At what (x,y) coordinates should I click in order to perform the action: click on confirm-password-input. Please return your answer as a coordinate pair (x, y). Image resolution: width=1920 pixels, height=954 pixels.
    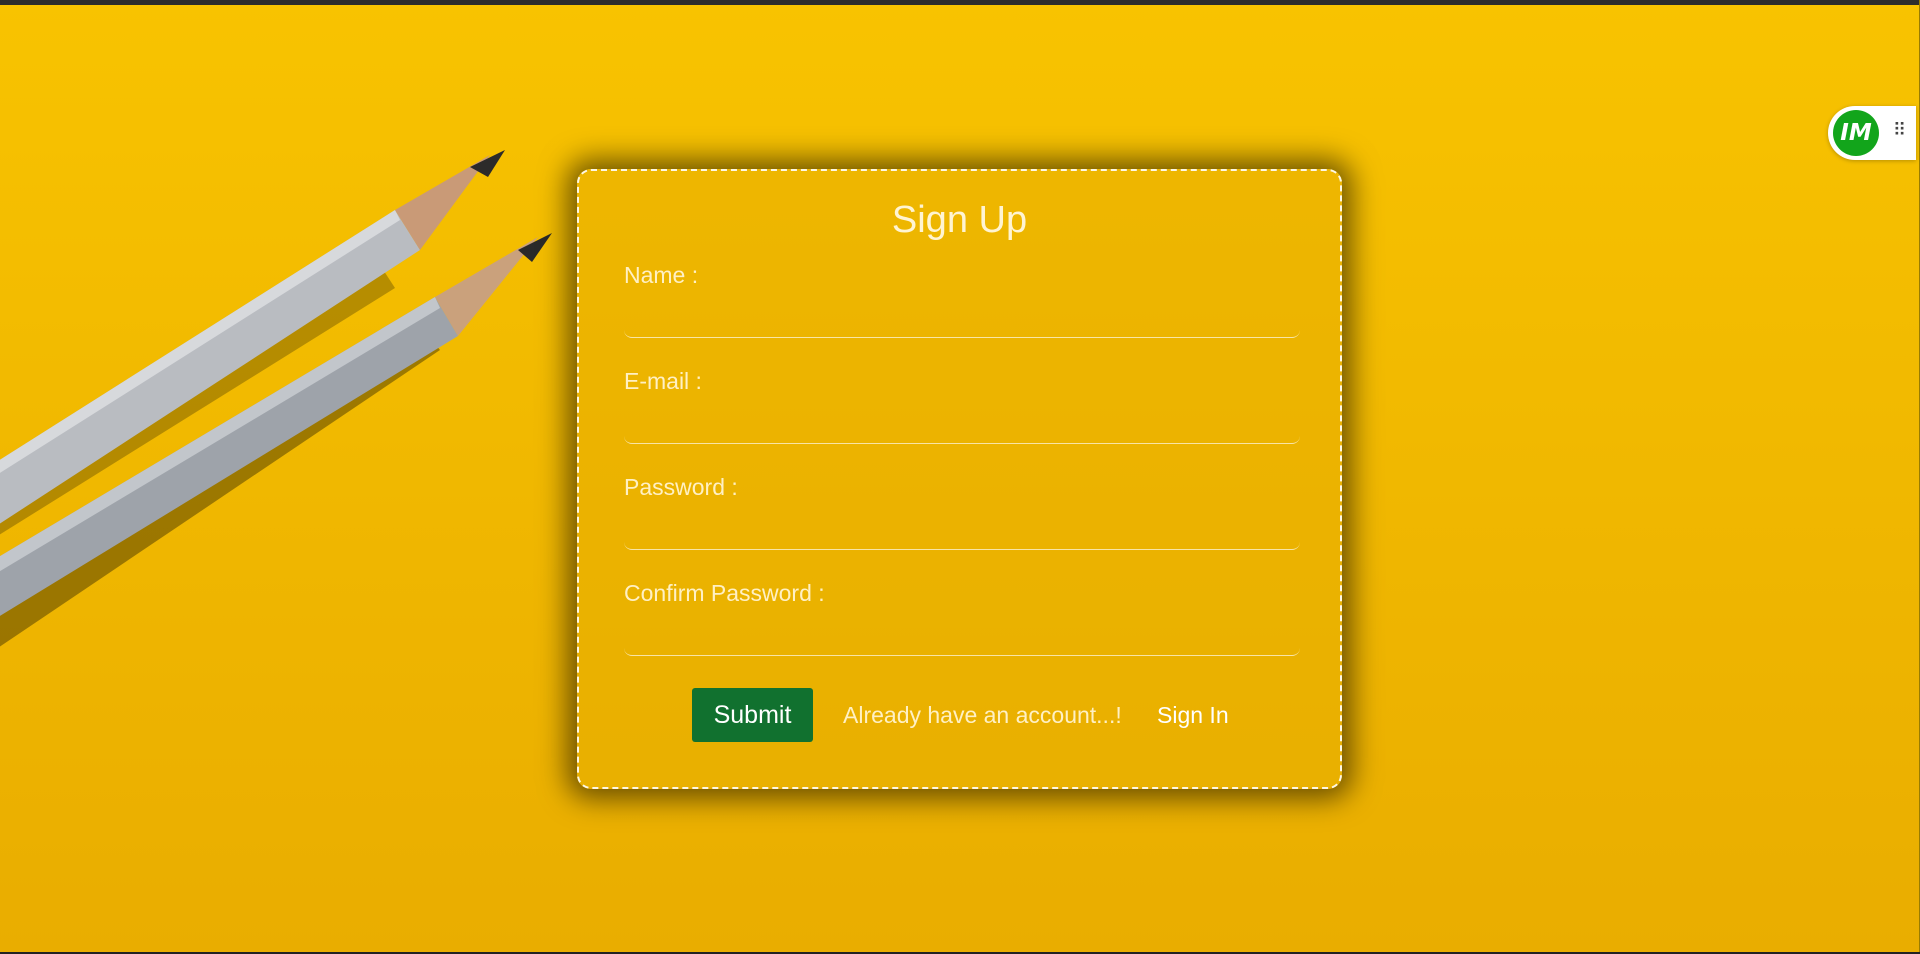
    Looking at the image, I should click on (962, 640).